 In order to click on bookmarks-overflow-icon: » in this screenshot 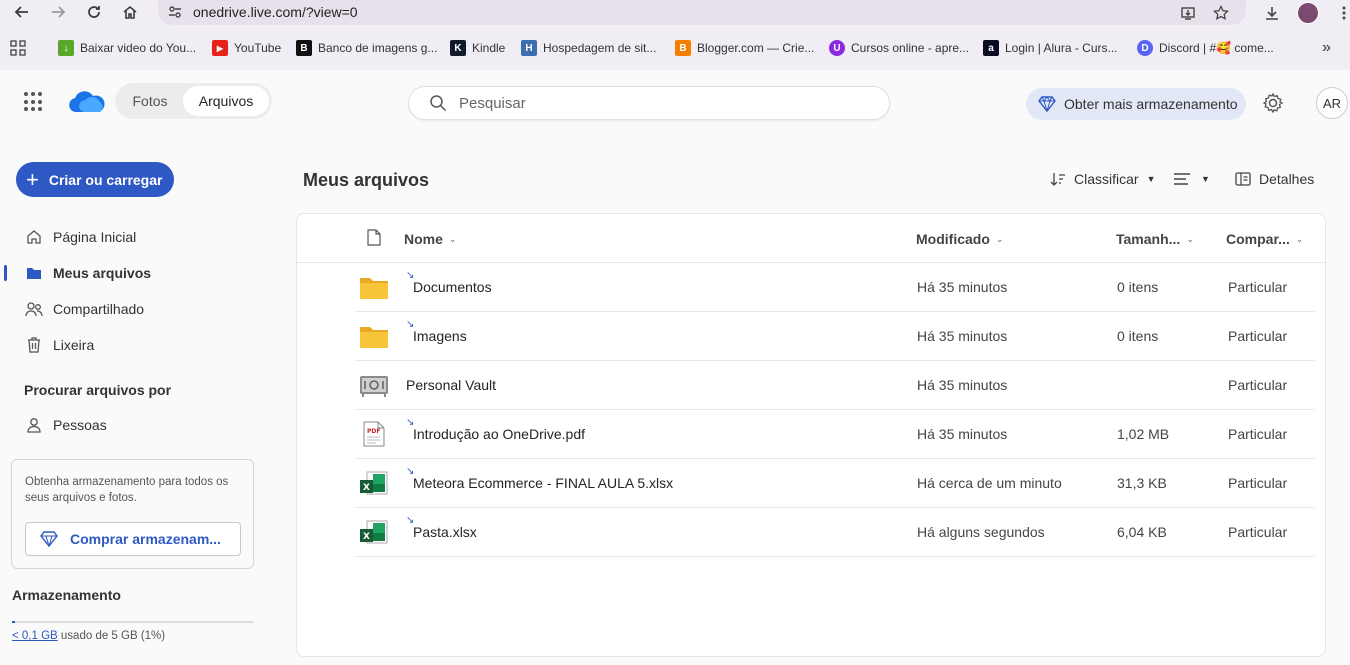, I will do `click(1326, 48)`.